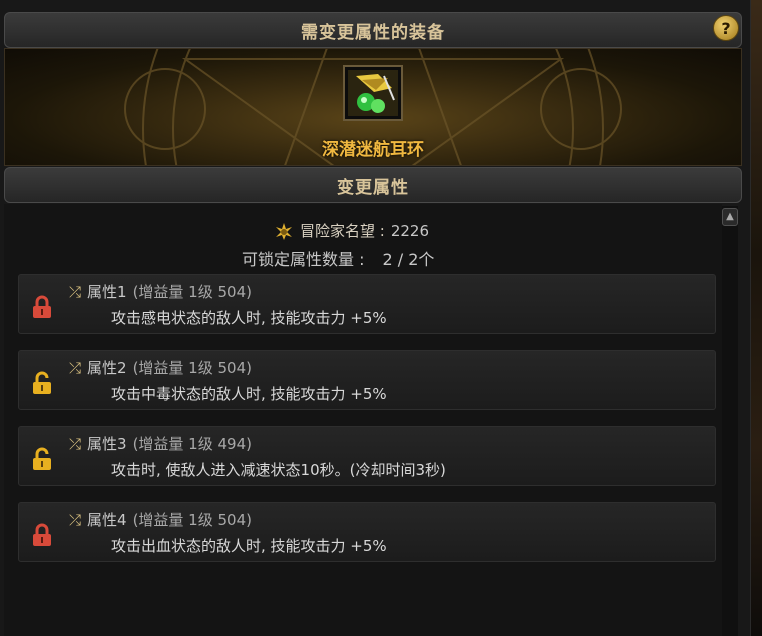 The height and width of the screenshot is (636, 762). I want to click on lock-count-line: 可锁定属性数量 : 2 / 2个, so click(338, 258).